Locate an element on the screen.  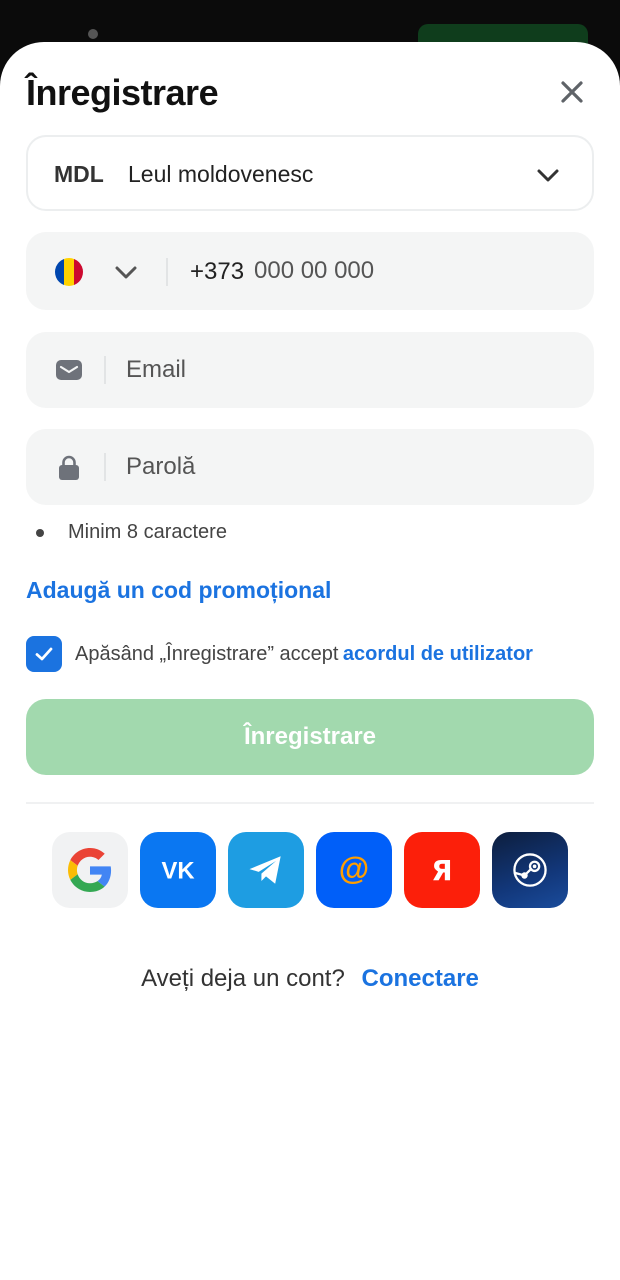
password-input is located at coordinates (346, 467).